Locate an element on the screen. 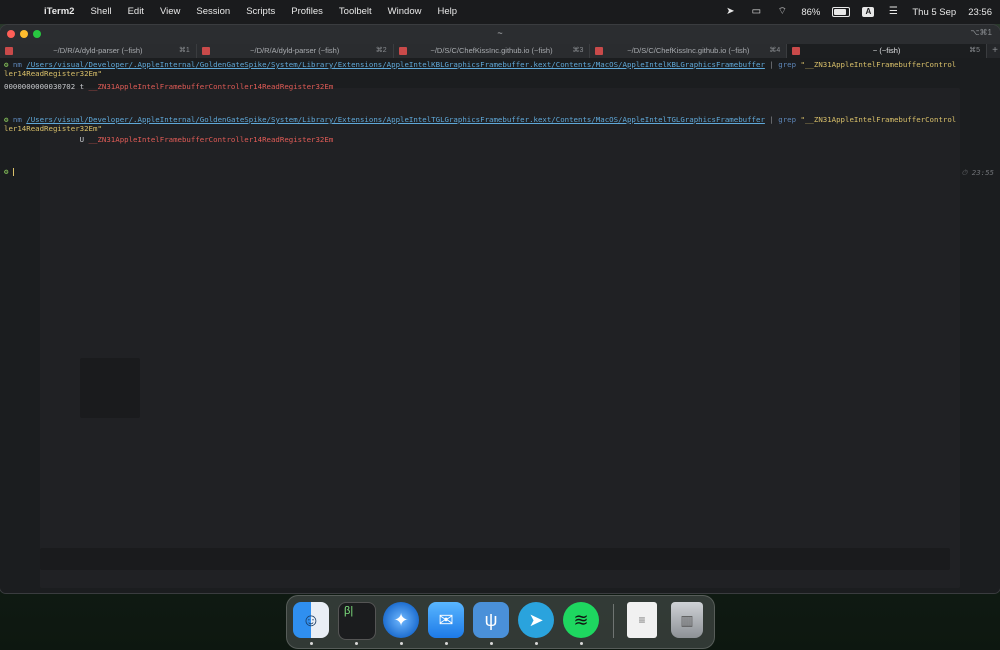  fork-icon: ψ is located at coordinates (491, 620).